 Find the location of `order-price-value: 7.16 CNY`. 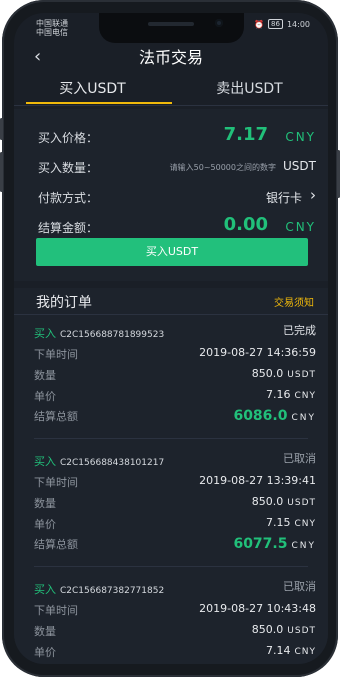

order-price-value: 7.16 CNY is located at coordinates (291, 394).